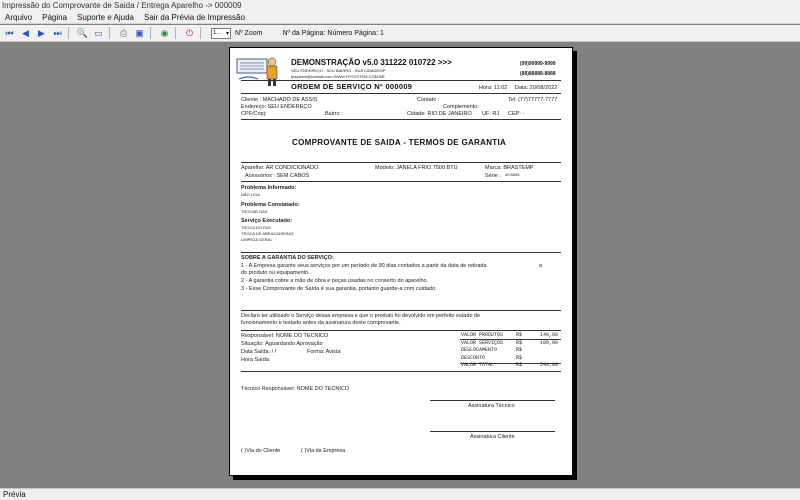 This screenshot has height=500, width=800. Describe the element at coordinates (334, 114) in the screenshot. I see `bairro: Bairro :` at that location.